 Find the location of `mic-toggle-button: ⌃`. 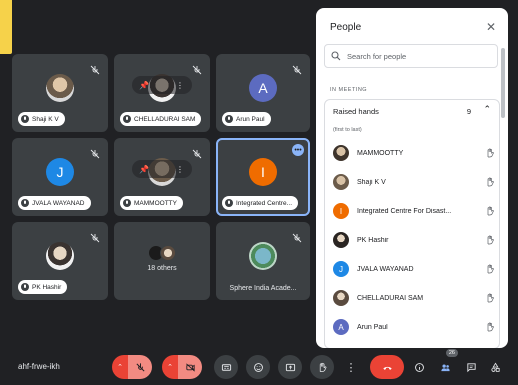

mic-toggle-button: ⌃ is located at coordinates (132, 367).